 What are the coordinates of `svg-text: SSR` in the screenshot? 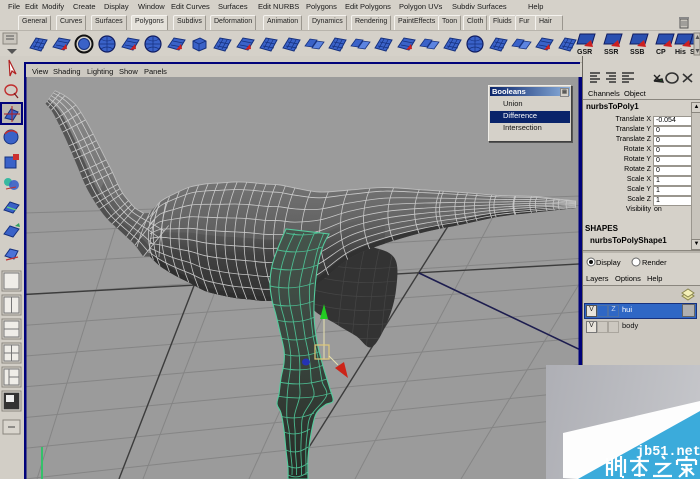 It's located at (611, 52).